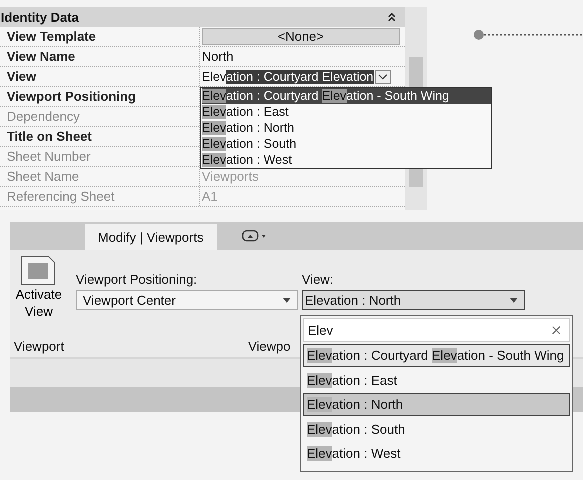 The width and height of the screenshot is (583, 480). I want to click on property-label: View Template, so click(100, 36).